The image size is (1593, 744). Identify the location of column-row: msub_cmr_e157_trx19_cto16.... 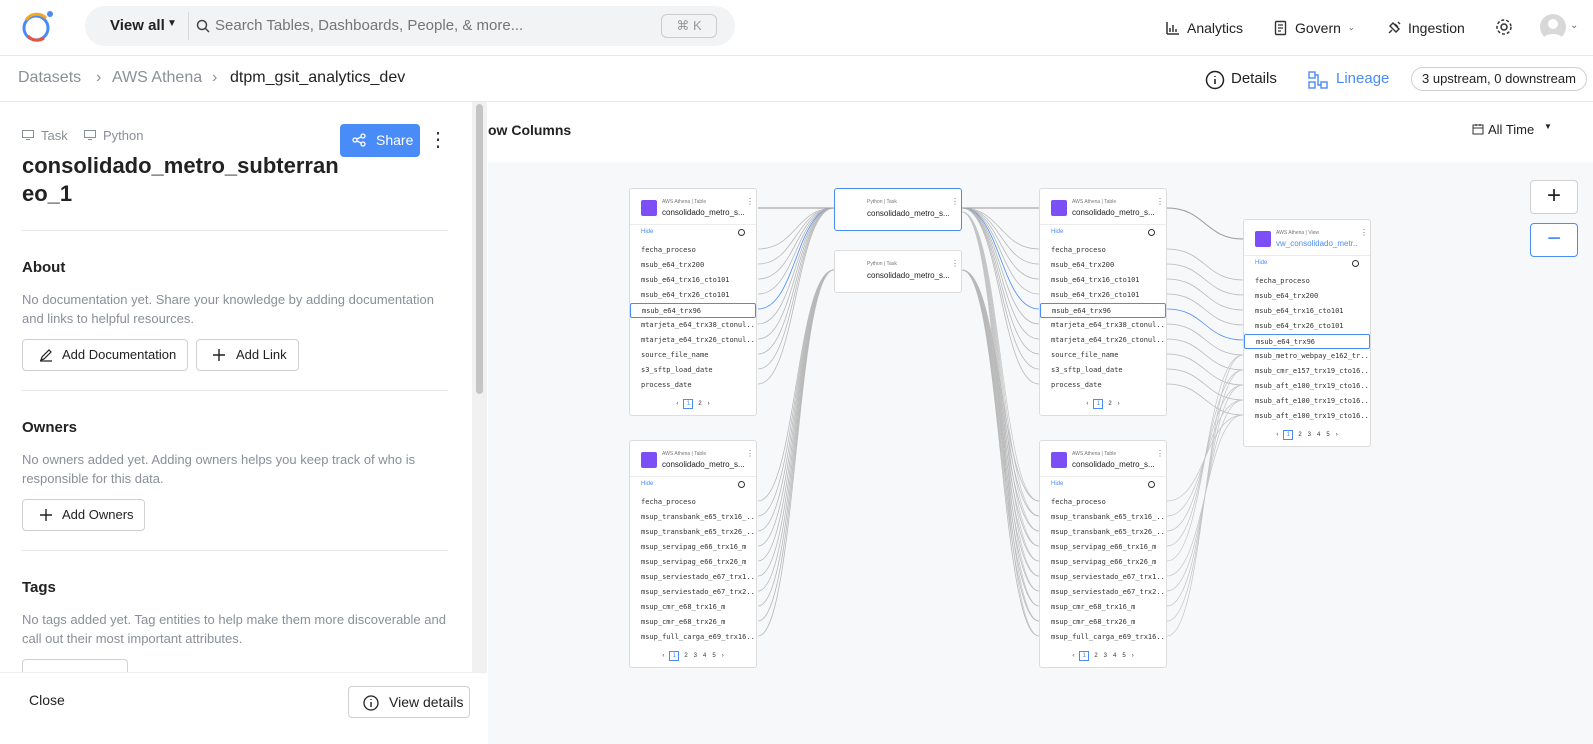
(1307, 371).